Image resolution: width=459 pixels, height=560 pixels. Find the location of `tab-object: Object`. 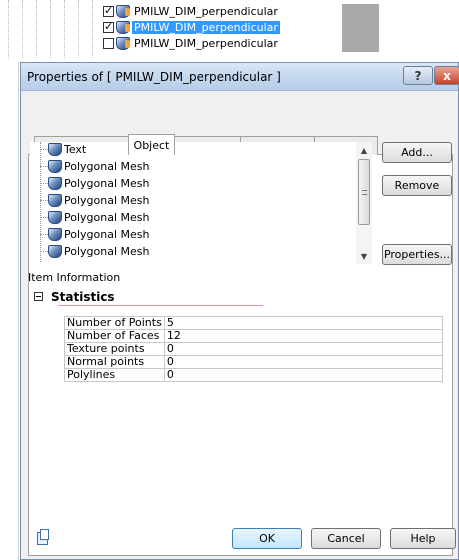

tab-object: Object is located at coordinates (151, 144).